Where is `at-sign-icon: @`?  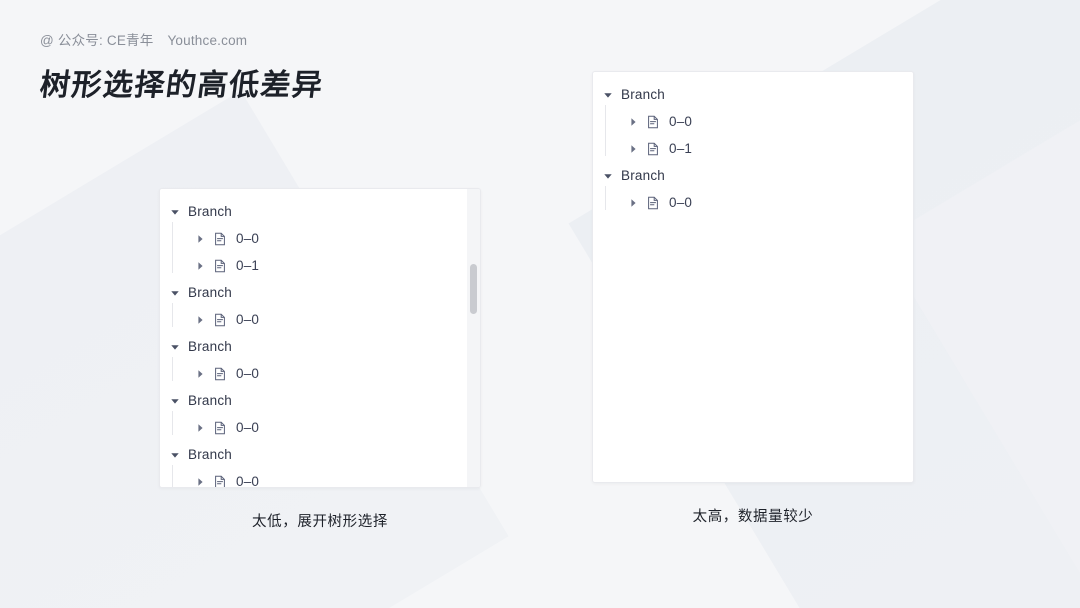
at-sign-icon: @ is located at coordinates (47, 40).